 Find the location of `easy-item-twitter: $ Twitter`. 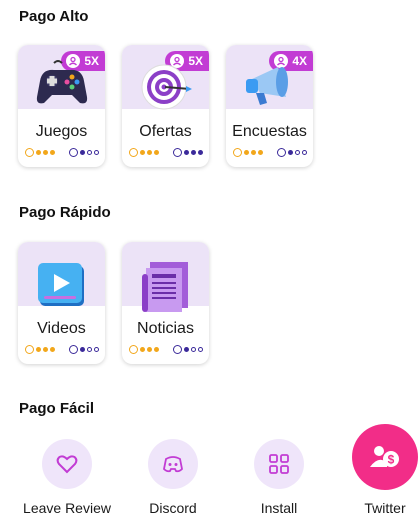

easy-item-twitter: $ Twitter is located at coordinates (375, 470).